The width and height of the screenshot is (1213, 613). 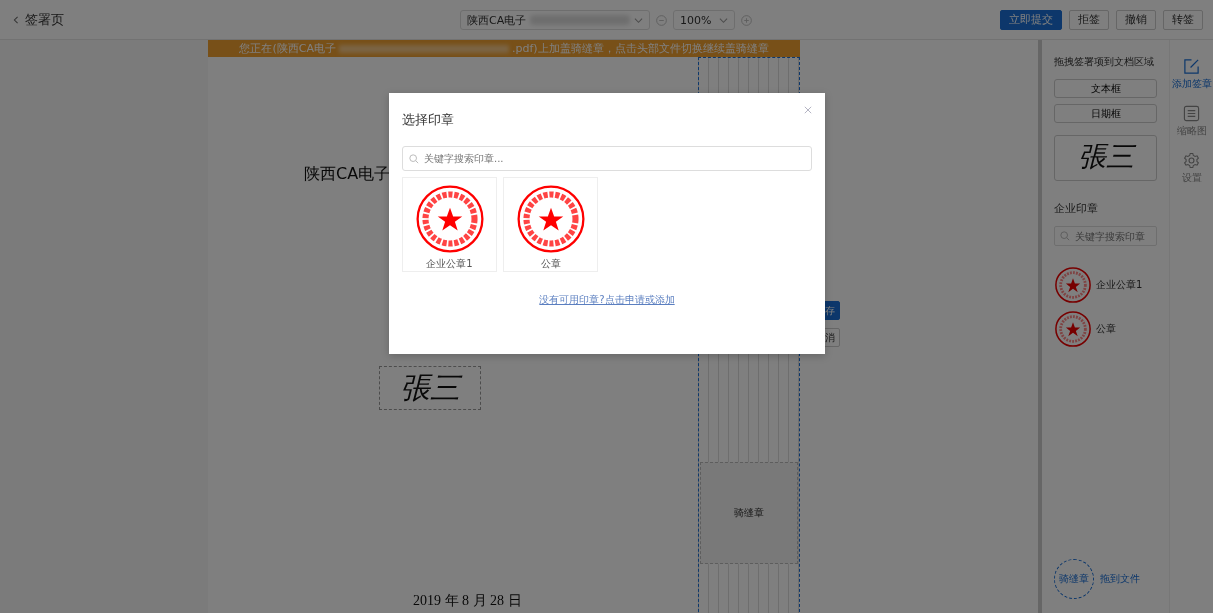 What do you see at coordinates (287, 48) in the screenshot?
I see `notice-text: 您正在(陕西CA电子` at bounding box center [287, 48].